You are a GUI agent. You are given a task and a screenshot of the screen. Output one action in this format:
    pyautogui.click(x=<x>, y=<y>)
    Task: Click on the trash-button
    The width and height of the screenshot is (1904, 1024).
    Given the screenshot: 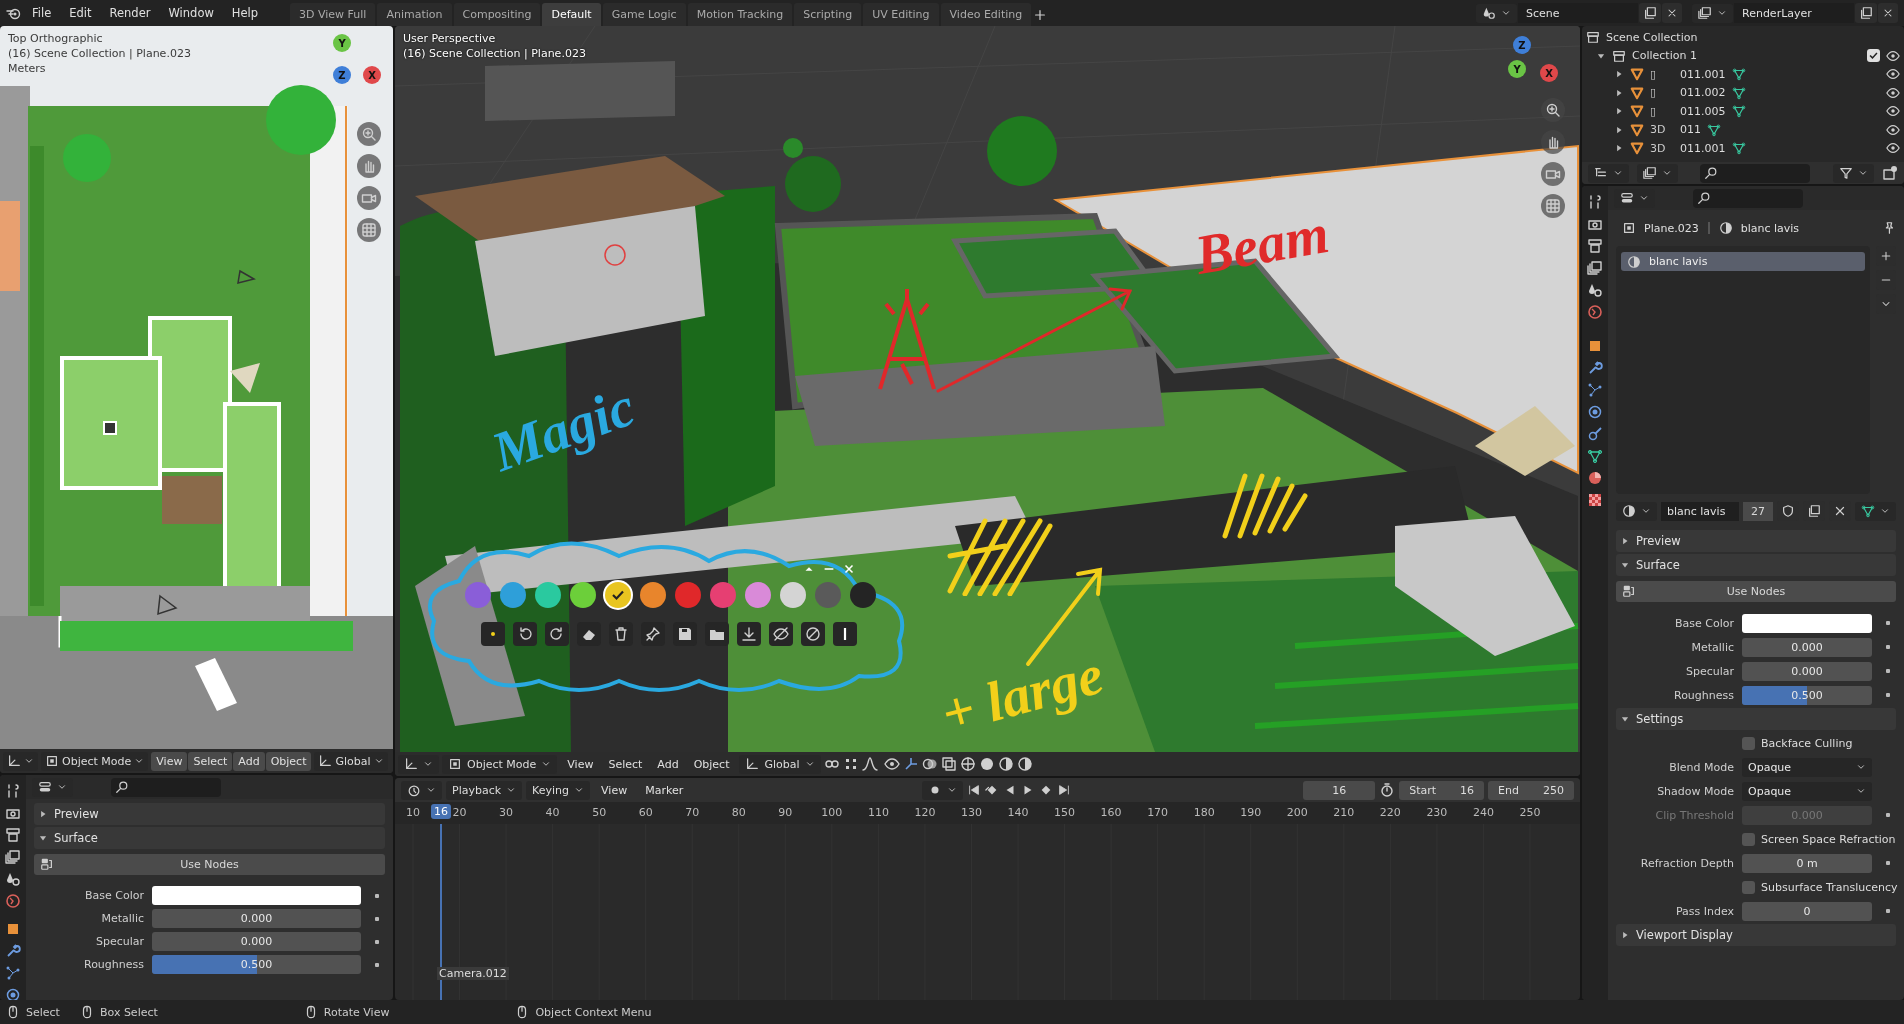 What is the action you would take?
    pyautogui.click(x=621, y=634)
    